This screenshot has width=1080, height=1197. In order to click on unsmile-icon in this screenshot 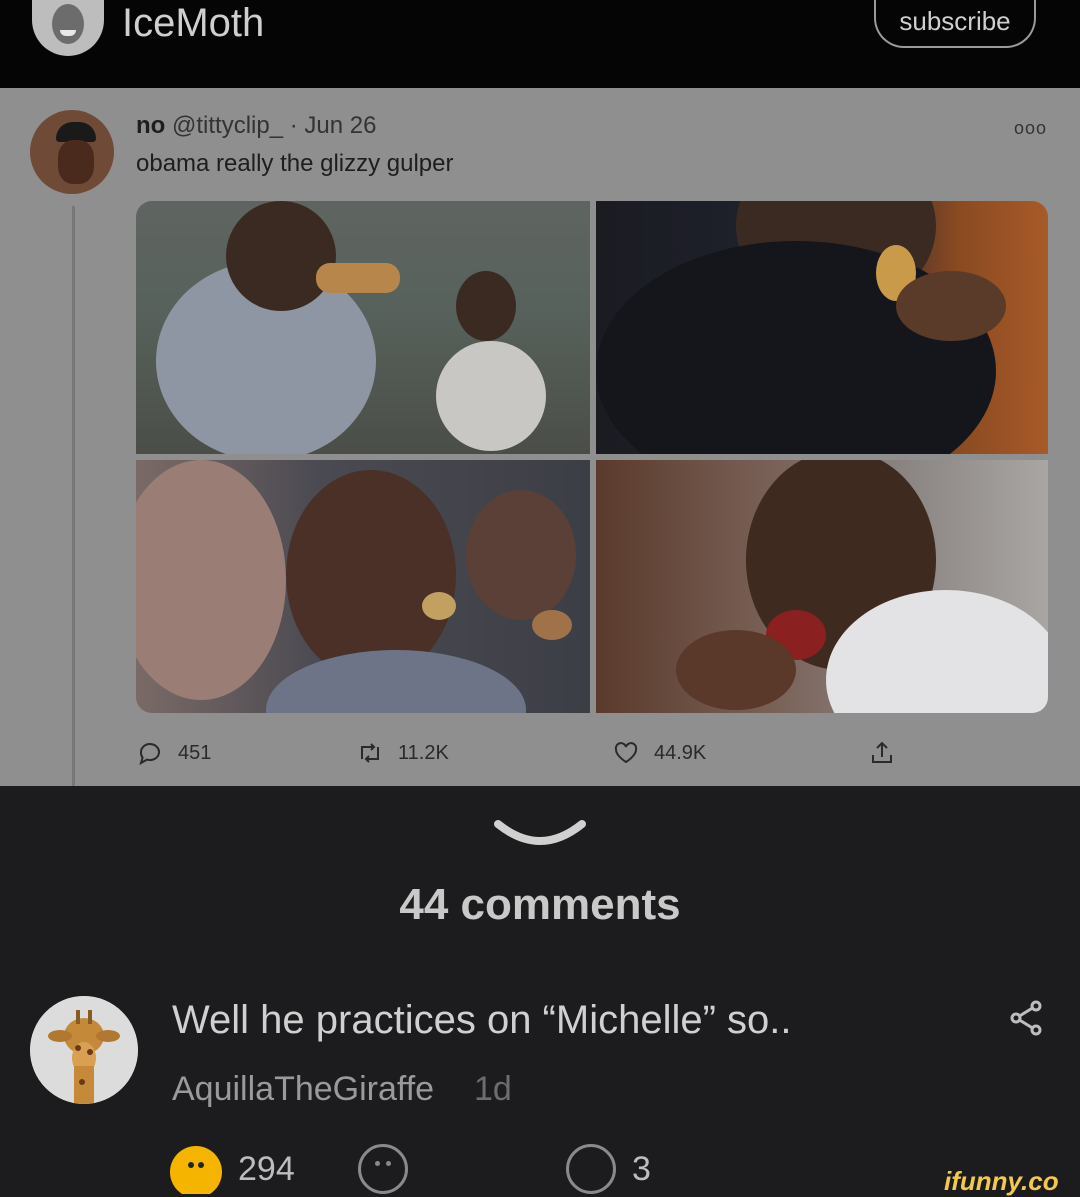, I will do `click(383, 1169)`.